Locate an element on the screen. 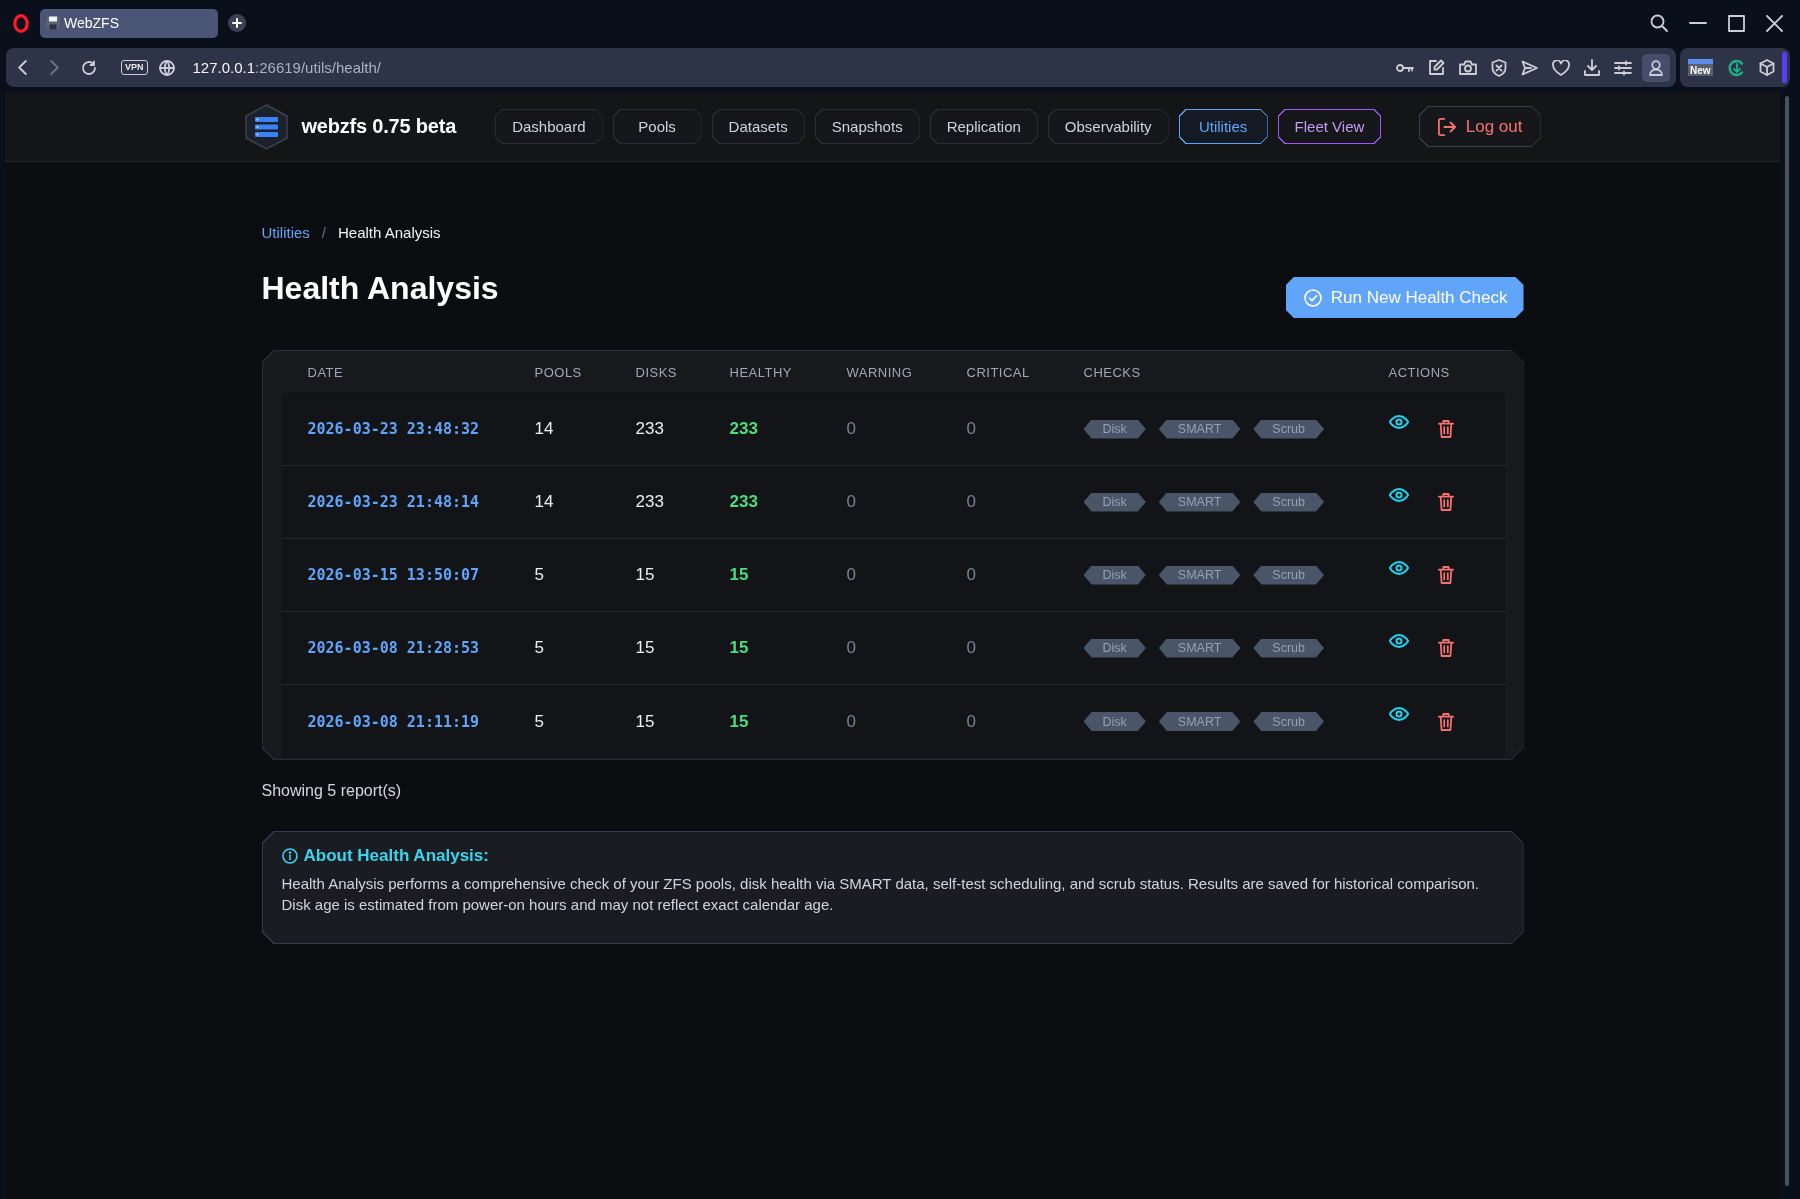 The width and height of the screenshot is (1800, 1199). cube-icon is located at coordinates (1766, 67).